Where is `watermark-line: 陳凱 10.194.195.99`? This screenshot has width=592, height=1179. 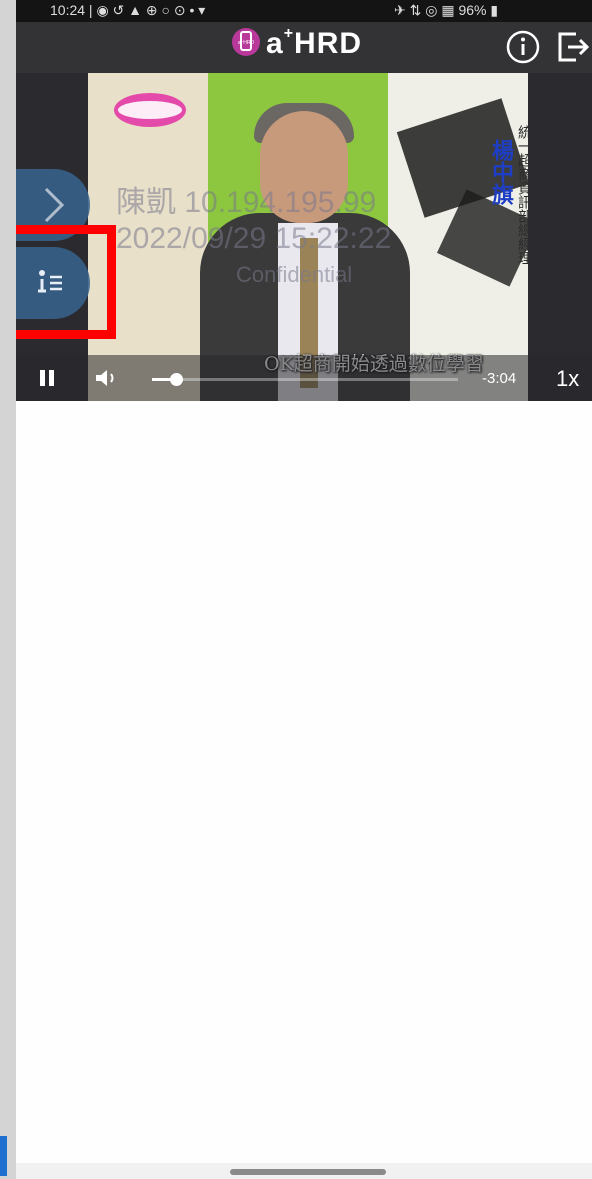
watermark-line: 陳凱 10.194.195.99 is located at coordinates (246, 202).